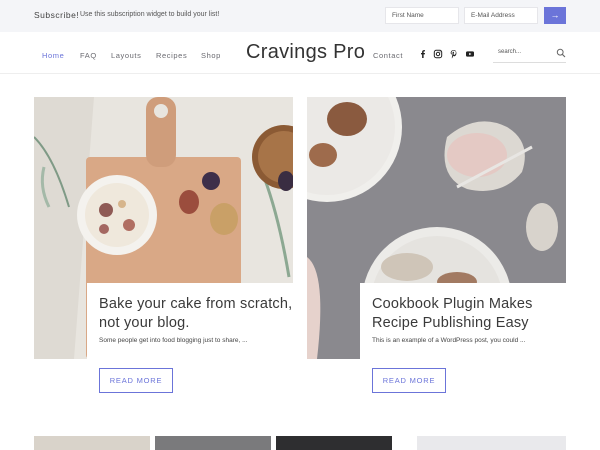 This screenshot has width=600, height=450. What do you see at coordinates (211, 55) in the screenshot?
I see `nav-shop: Shop` at bounding box center [211, 55].